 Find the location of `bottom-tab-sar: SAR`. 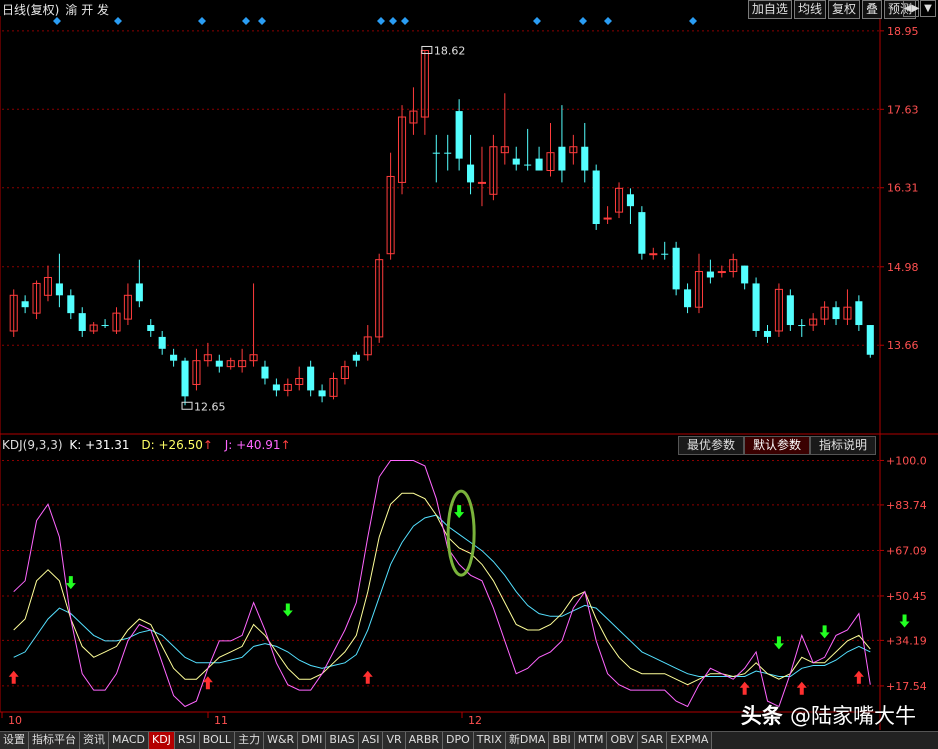

bottom-tab-sar: SAR is located at coordinates (652, 740).